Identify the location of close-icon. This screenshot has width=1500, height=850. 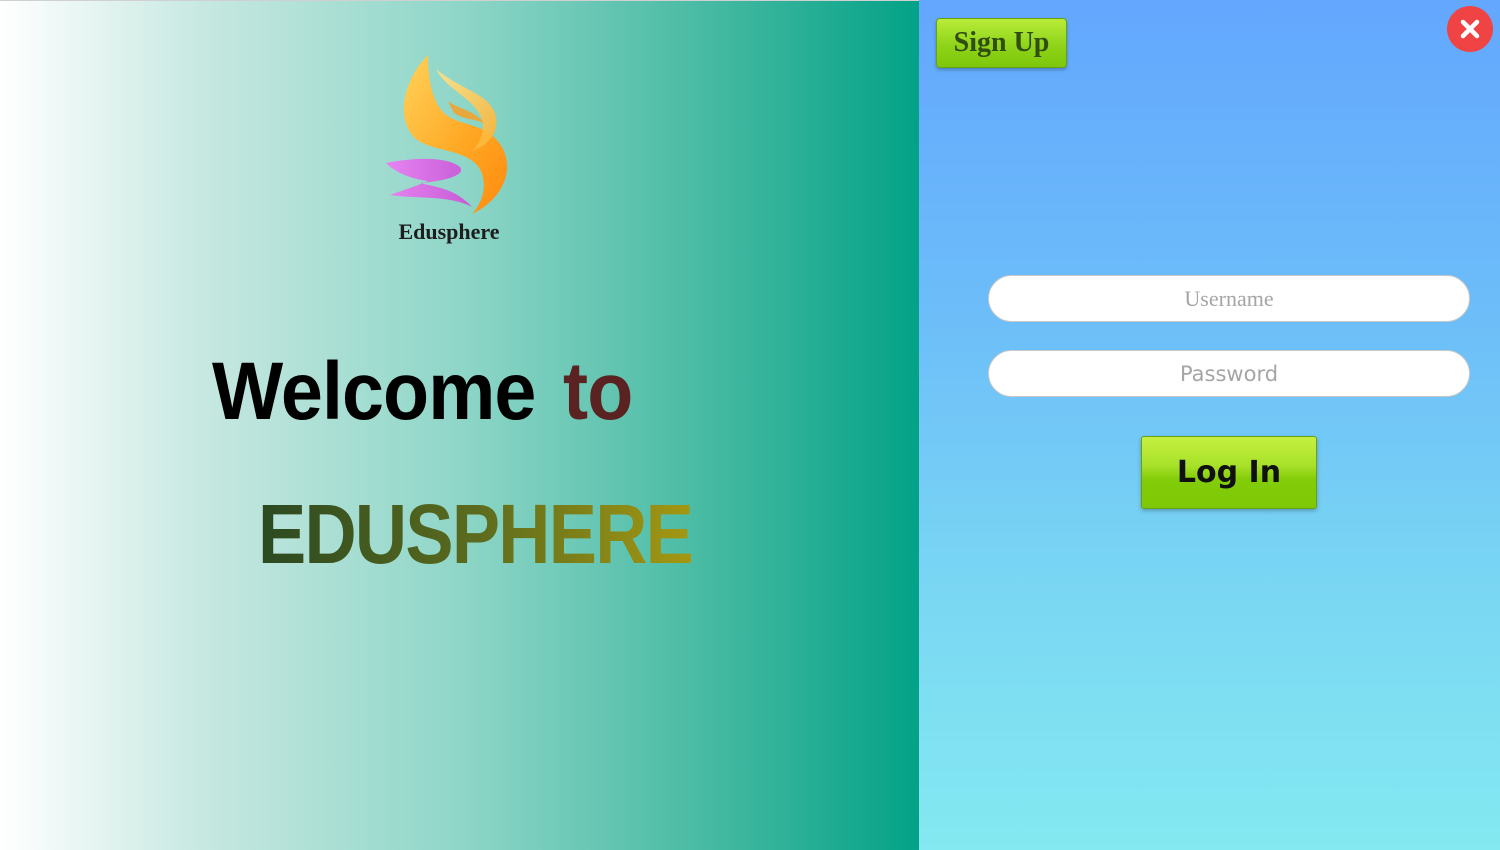
(1470, 29).